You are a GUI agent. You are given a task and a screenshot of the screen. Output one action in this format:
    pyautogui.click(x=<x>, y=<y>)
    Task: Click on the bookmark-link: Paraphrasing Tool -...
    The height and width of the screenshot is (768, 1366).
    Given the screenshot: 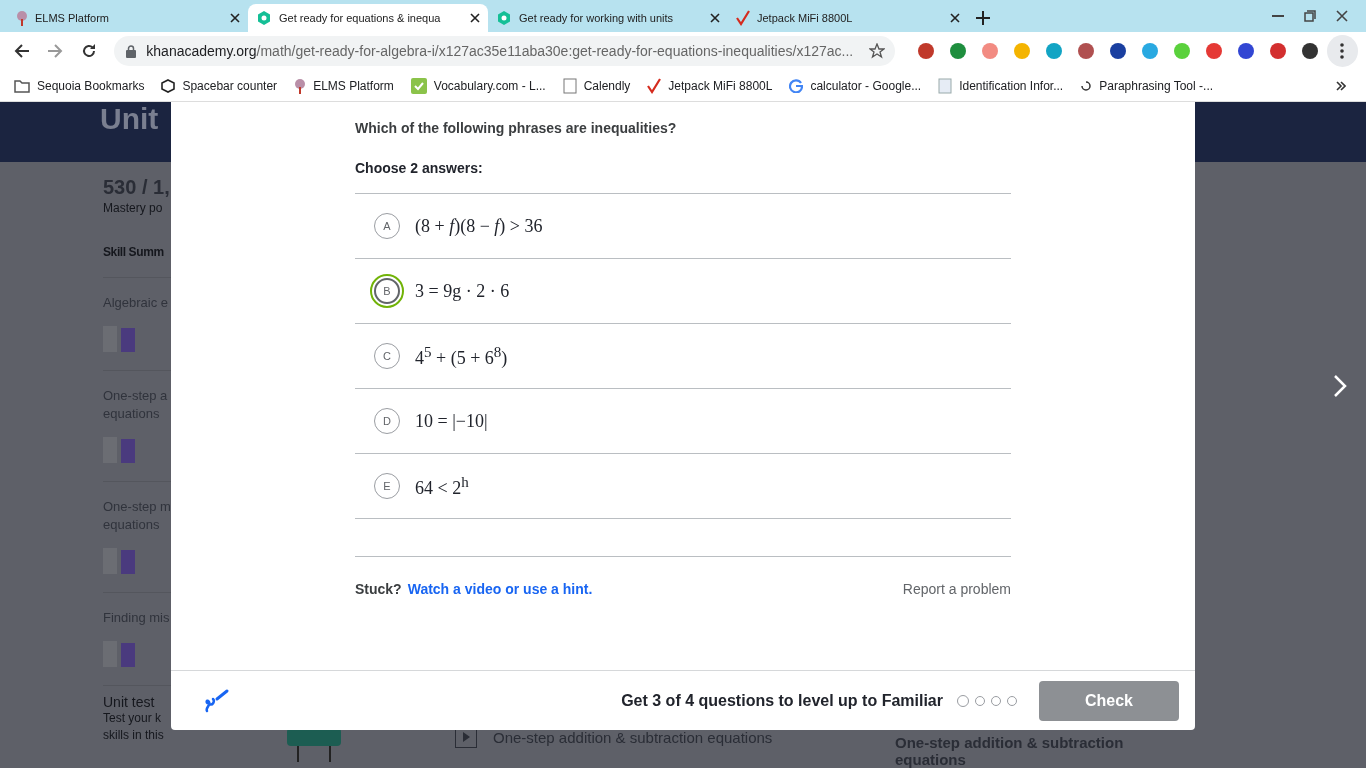 What is the action you would take?
    pyautogui.click(x=1147, y=85)
    